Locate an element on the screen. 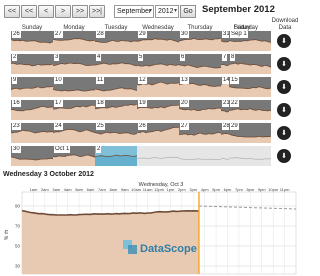  day-number: 4 is located at coordinates (99, 57).